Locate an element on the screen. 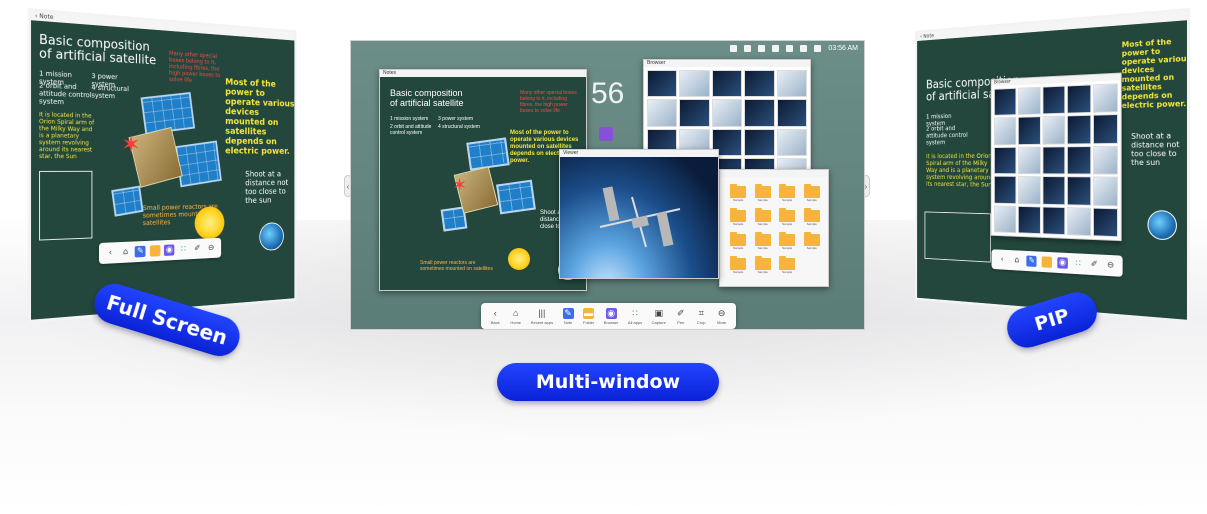 Image resolution: width=1207 pixels, height=514 pixels. app-launcher-icon is located at coordinates (606, 134).